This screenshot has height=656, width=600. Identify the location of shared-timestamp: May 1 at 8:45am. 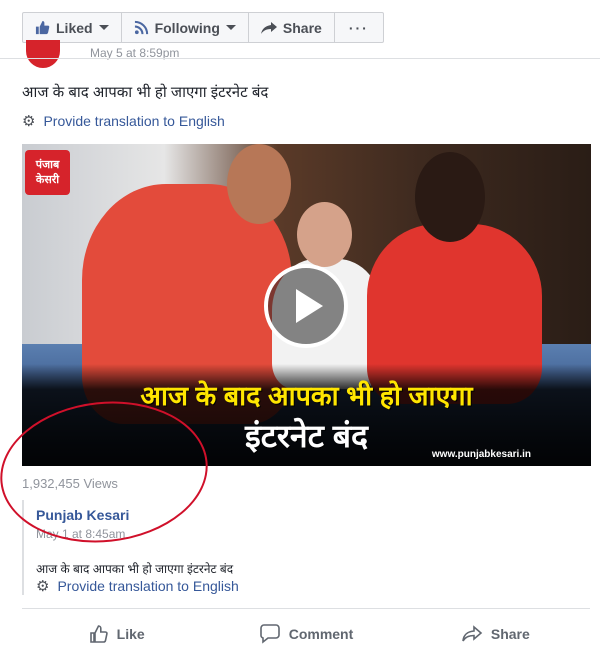
(80, 534).